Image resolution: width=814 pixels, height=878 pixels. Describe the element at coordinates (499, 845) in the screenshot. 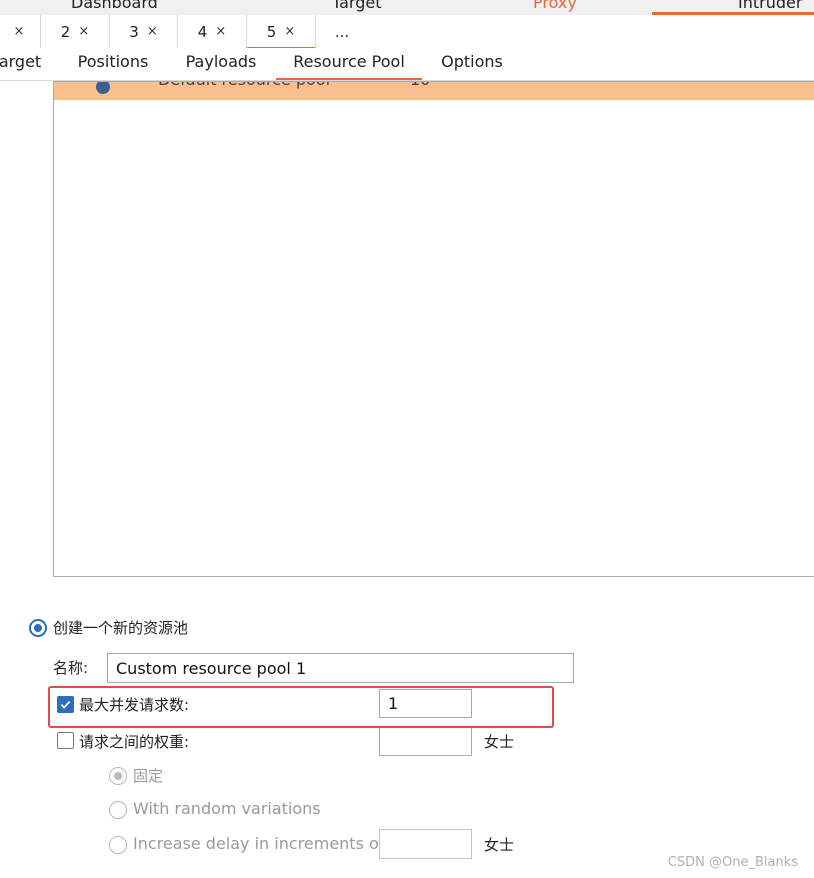

I see `delay-increment-unit-label: 女士` at that location.